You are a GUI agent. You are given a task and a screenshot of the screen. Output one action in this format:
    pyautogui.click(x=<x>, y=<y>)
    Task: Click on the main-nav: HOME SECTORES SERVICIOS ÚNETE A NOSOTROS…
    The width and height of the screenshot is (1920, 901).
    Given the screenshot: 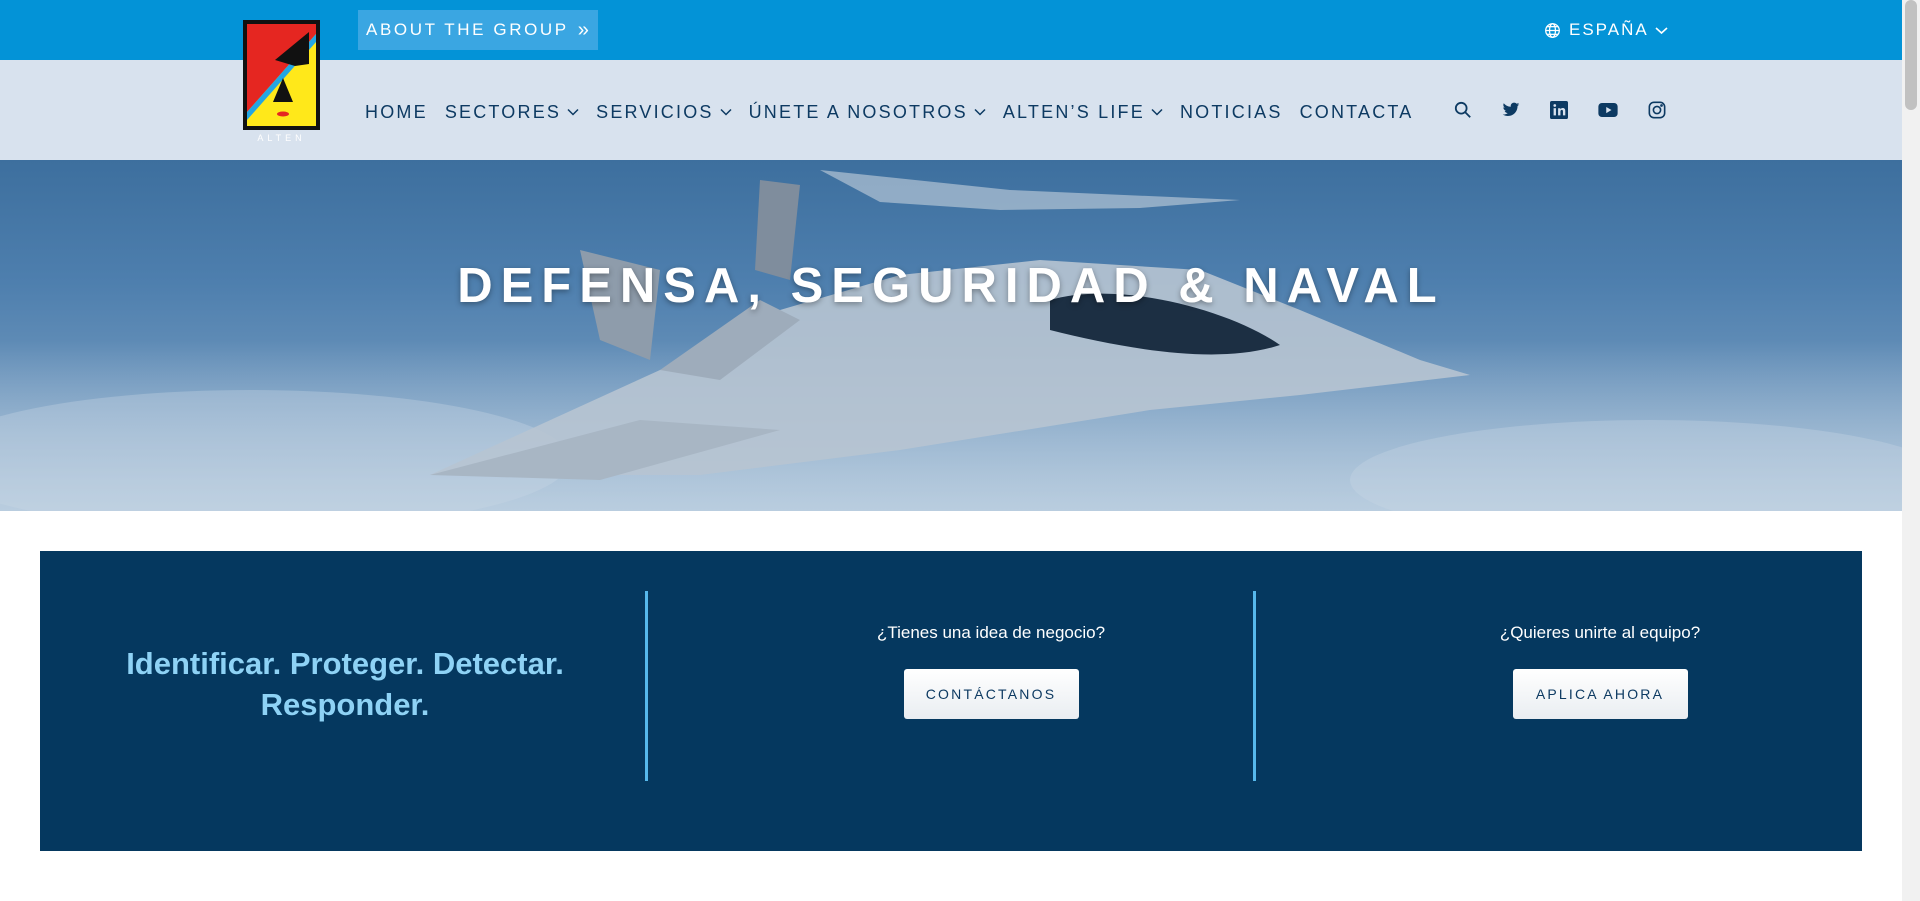 What is the action you would take?
    pyautogui.click(x=898, y=112)
    